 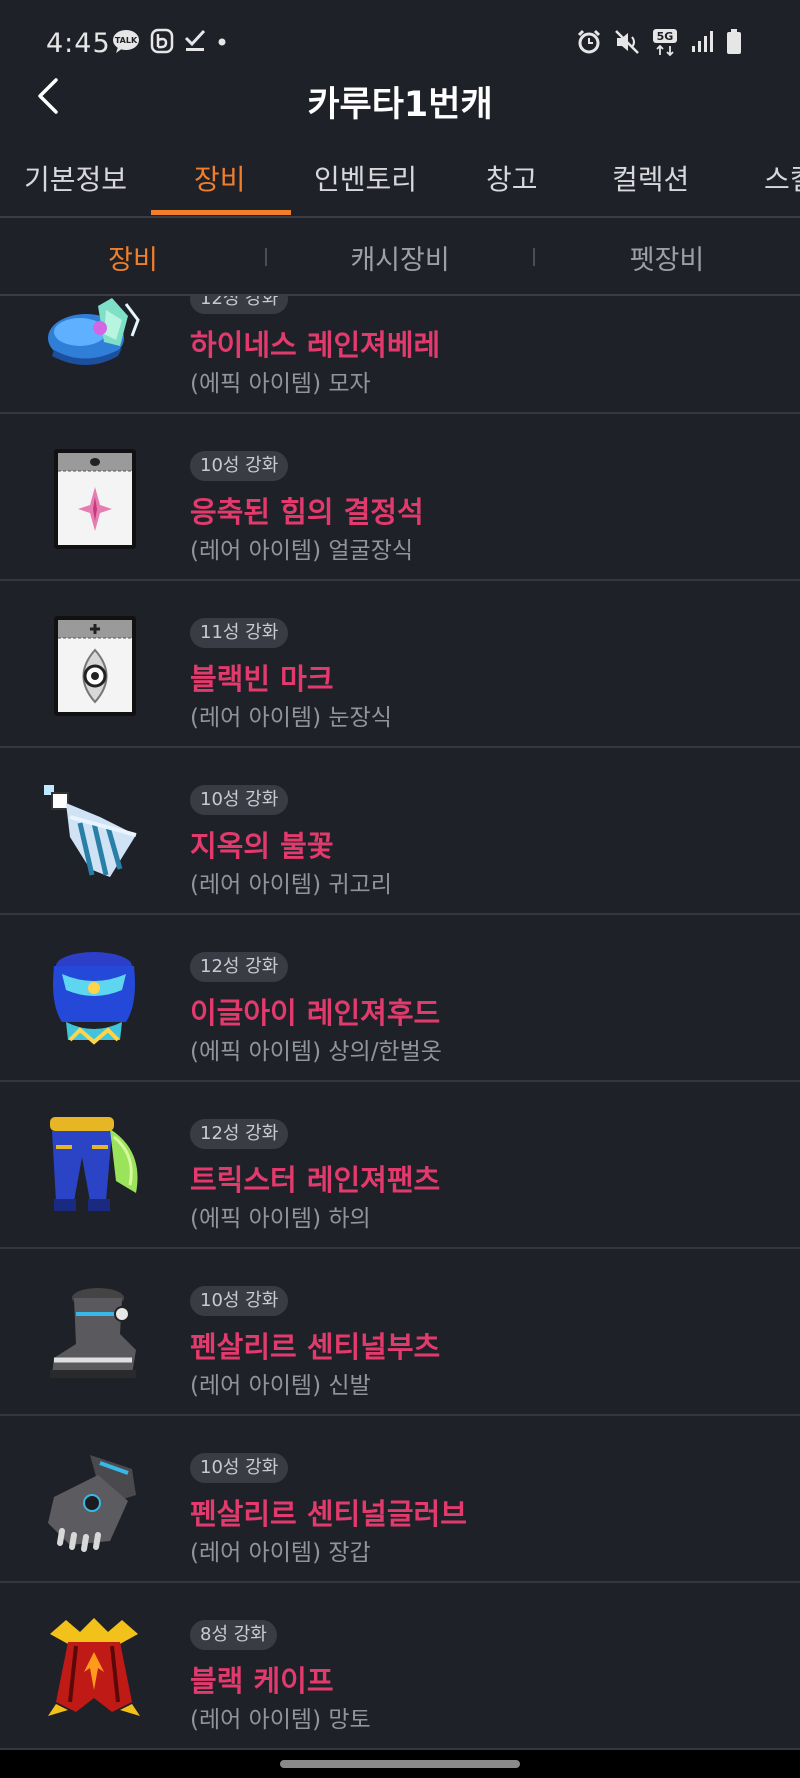 What do you see at coordinates (262, 1681) in the screenshot?
I see `item-name: 블랙 케이프` at bounding box center [262, 1681].